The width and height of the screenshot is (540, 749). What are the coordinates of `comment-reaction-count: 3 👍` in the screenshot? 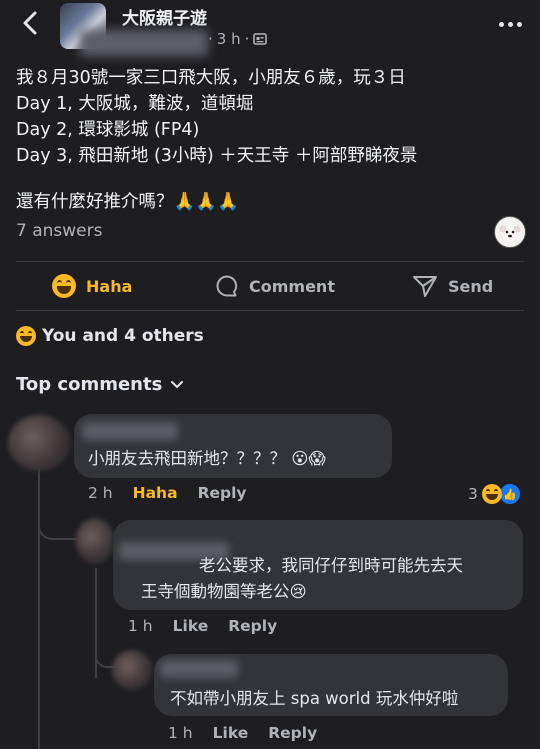 It's located at (495, 494).